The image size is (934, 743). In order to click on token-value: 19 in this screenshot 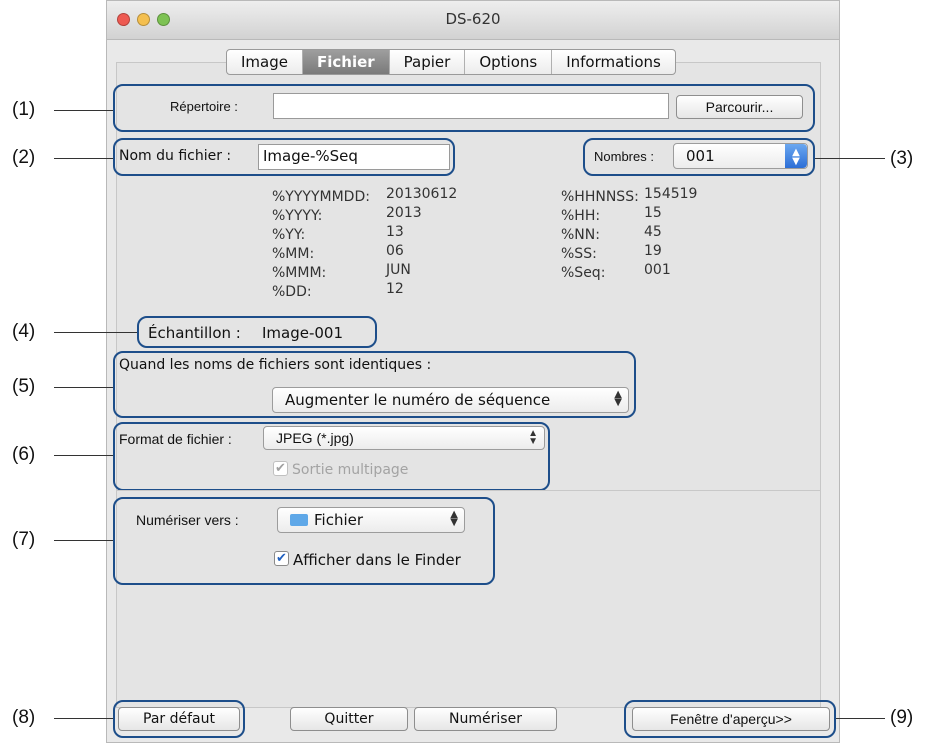, I will do `click(653, 251)`.